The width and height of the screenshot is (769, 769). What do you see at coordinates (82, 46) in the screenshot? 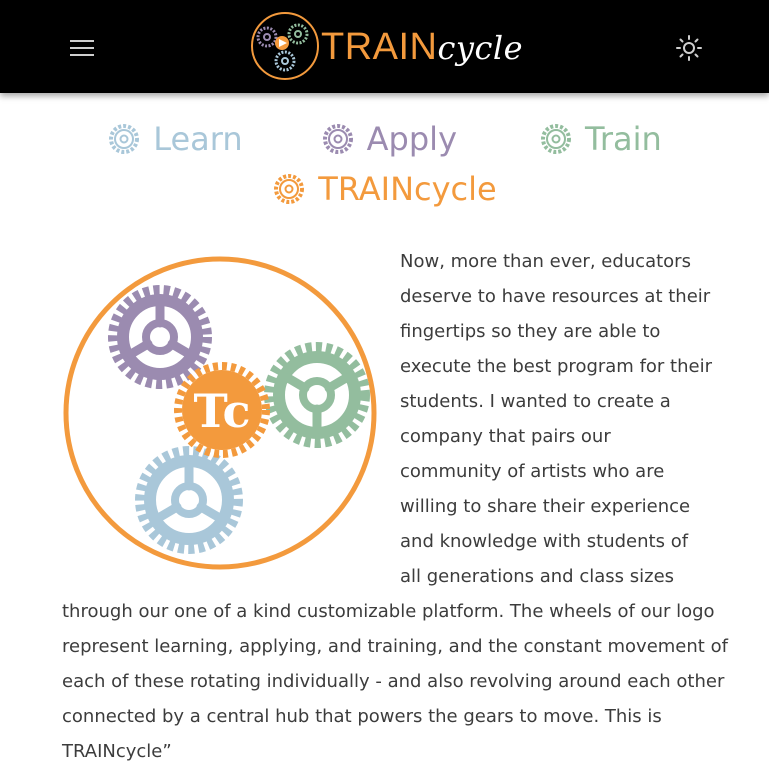
I see `hamburger-menu-icon` at bounding box center [82, 46].